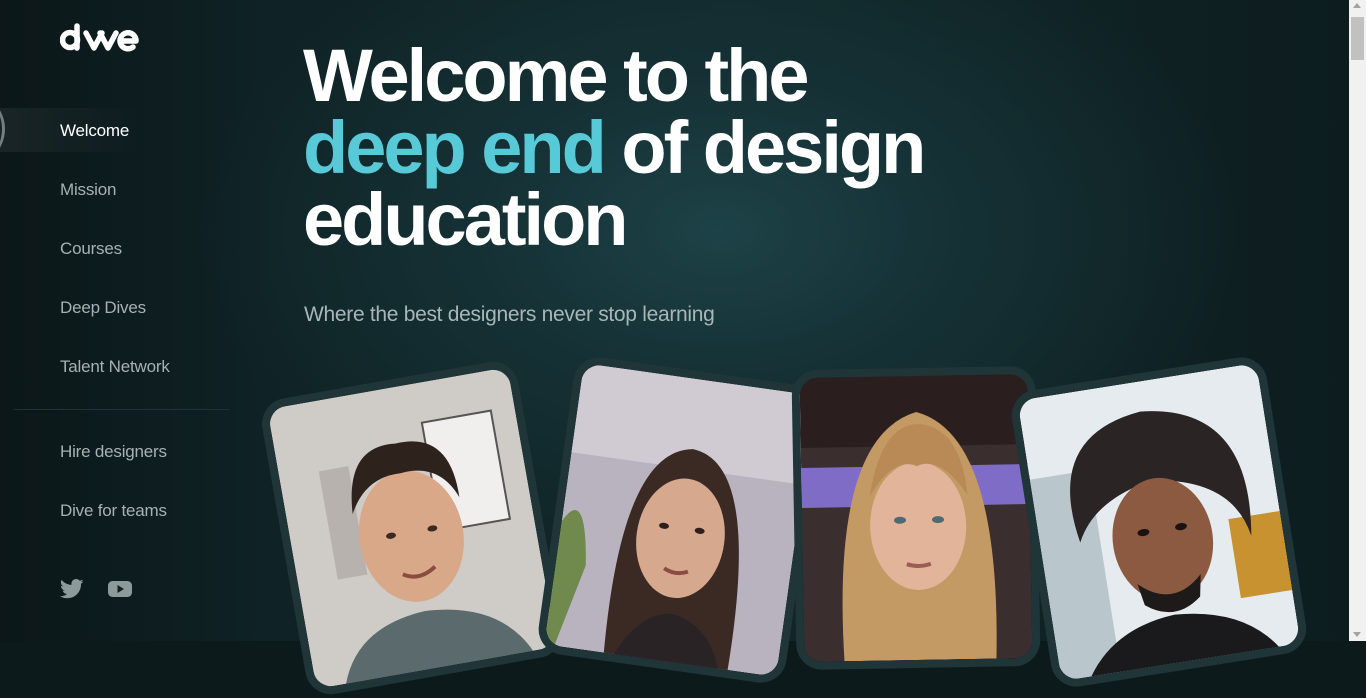  I want to click on active-nav-indicator, so click(2, 129).